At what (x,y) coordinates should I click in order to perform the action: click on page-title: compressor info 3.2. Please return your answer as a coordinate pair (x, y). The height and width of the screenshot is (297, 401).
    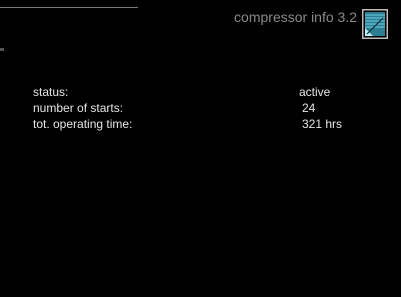
    Looking at the image, I should click on (295, 17).